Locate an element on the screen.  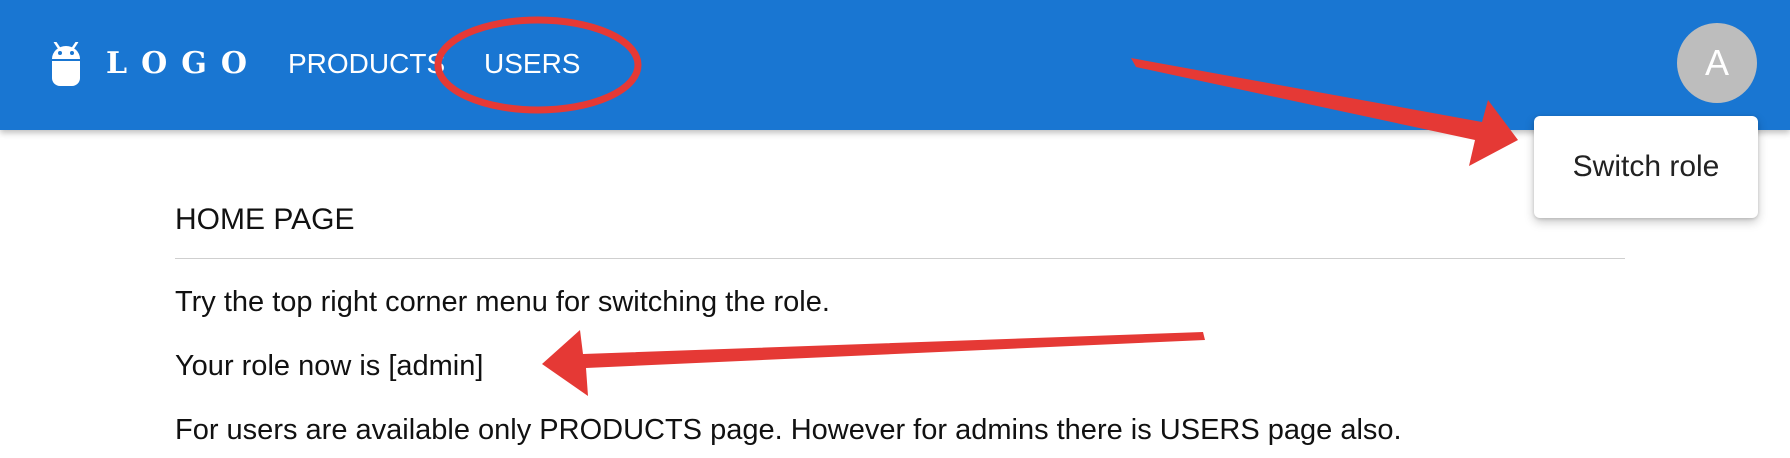
android-icon is located at coordinates (66, 64).